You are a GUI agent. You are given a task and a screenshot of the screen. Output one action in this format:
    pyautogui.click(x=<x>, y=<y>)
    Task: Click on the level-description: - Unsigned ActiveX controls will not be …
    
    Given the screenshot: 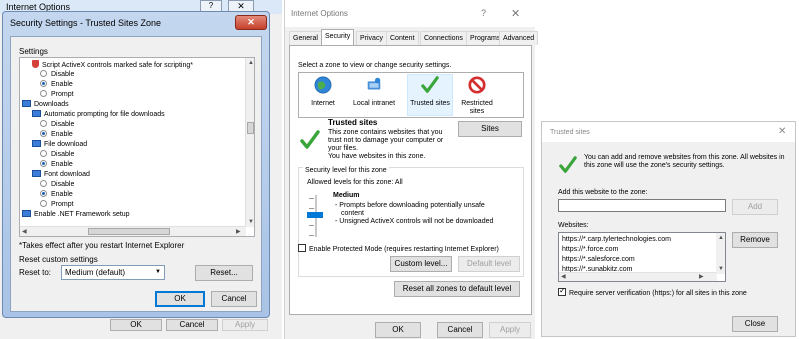 What is the action you would take?
    pyautogui.click(x=414, y=221)
    